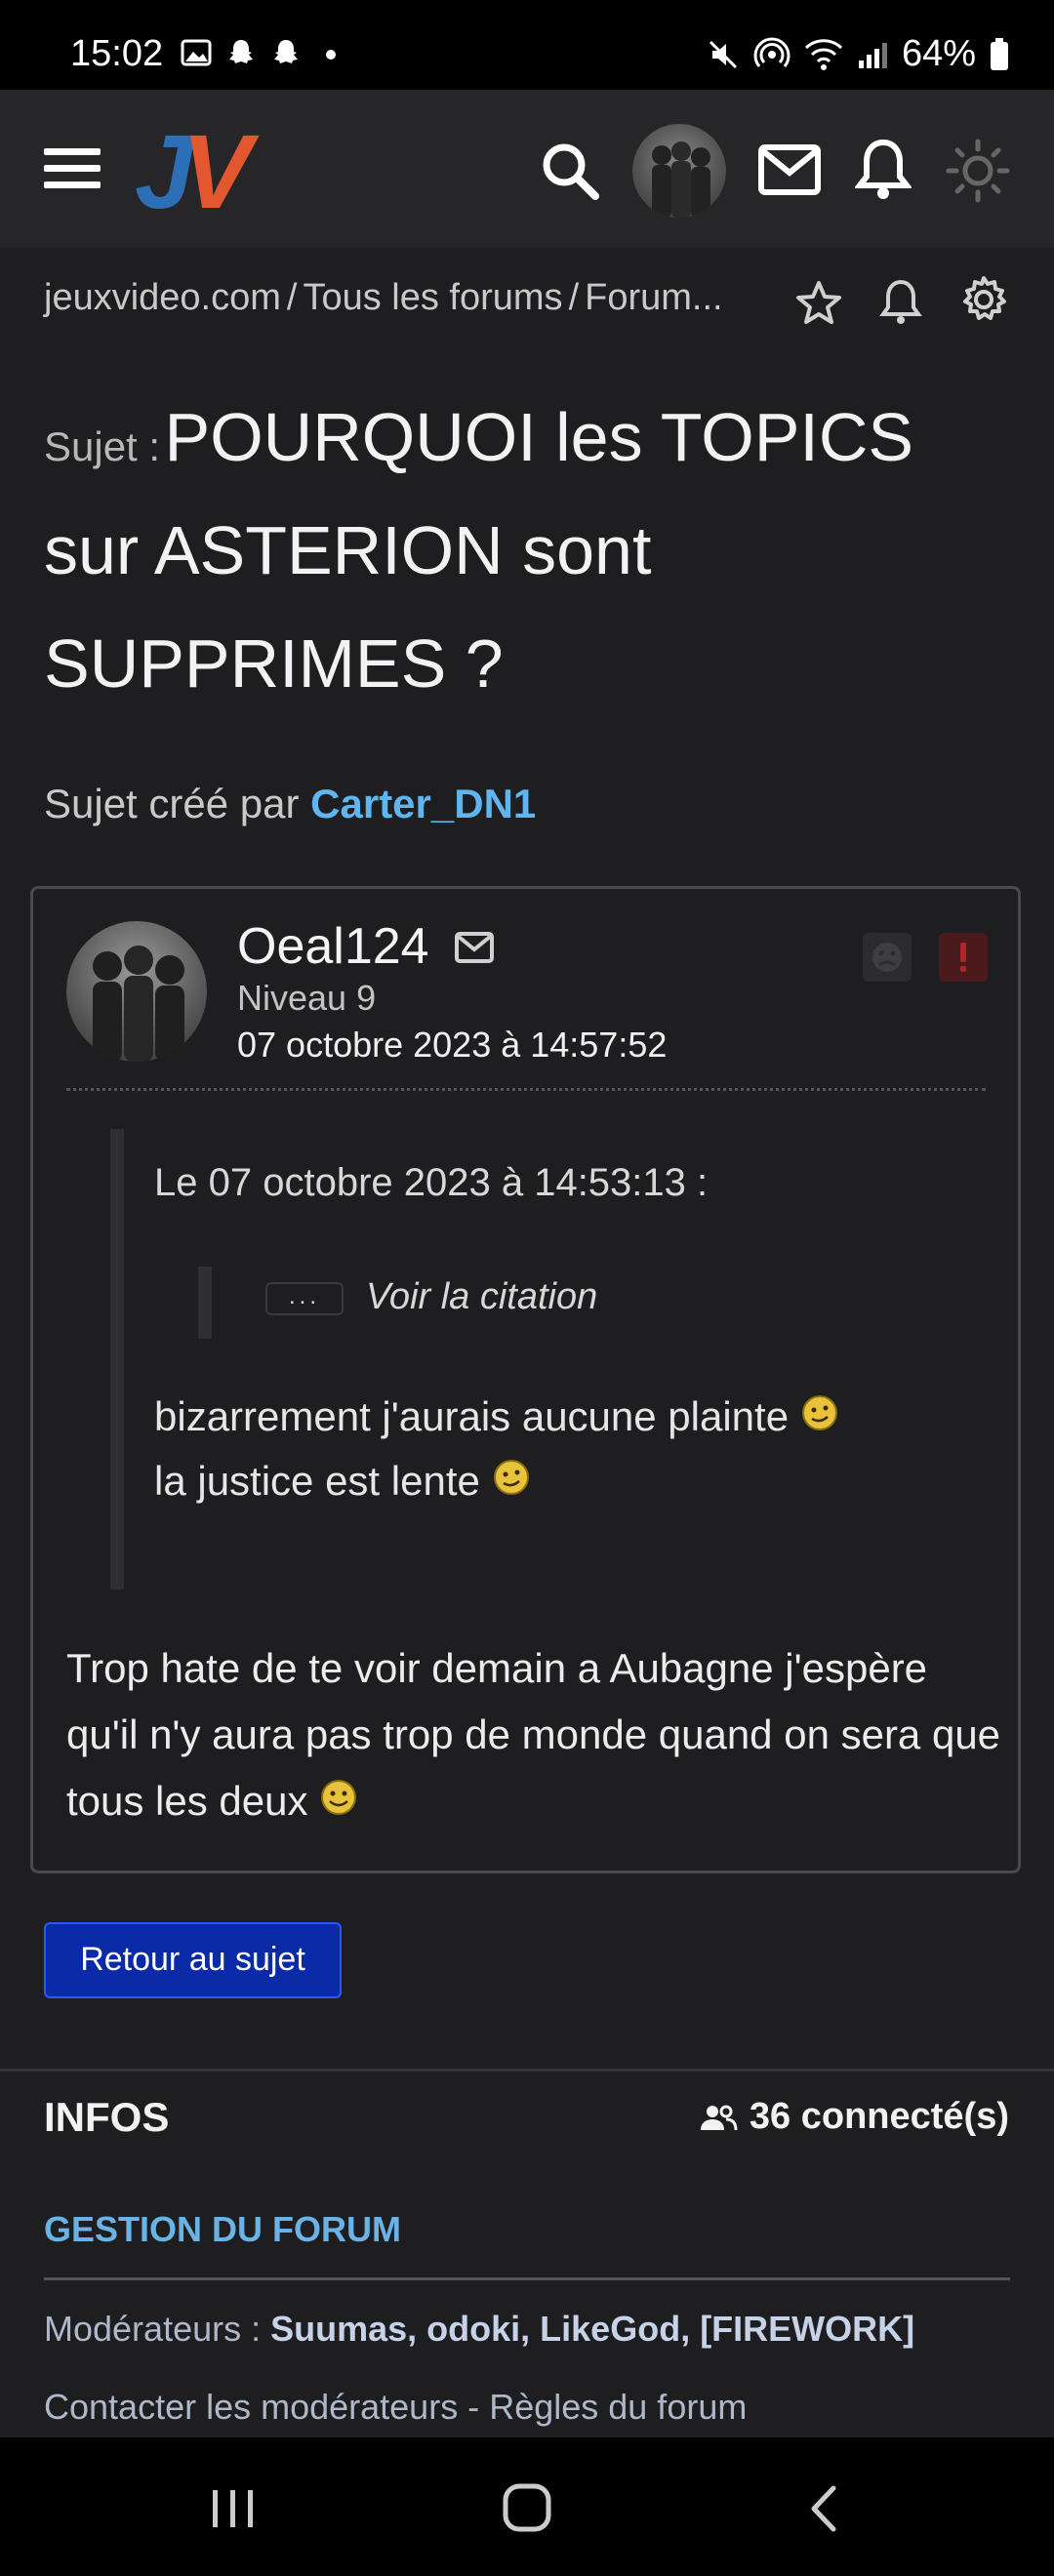 This screenshot has height=2576, width=1054. What do you see at coordinates (233, 2508) in the screenshot?
I see `recents-icon` at bounding box center [233, 2508].